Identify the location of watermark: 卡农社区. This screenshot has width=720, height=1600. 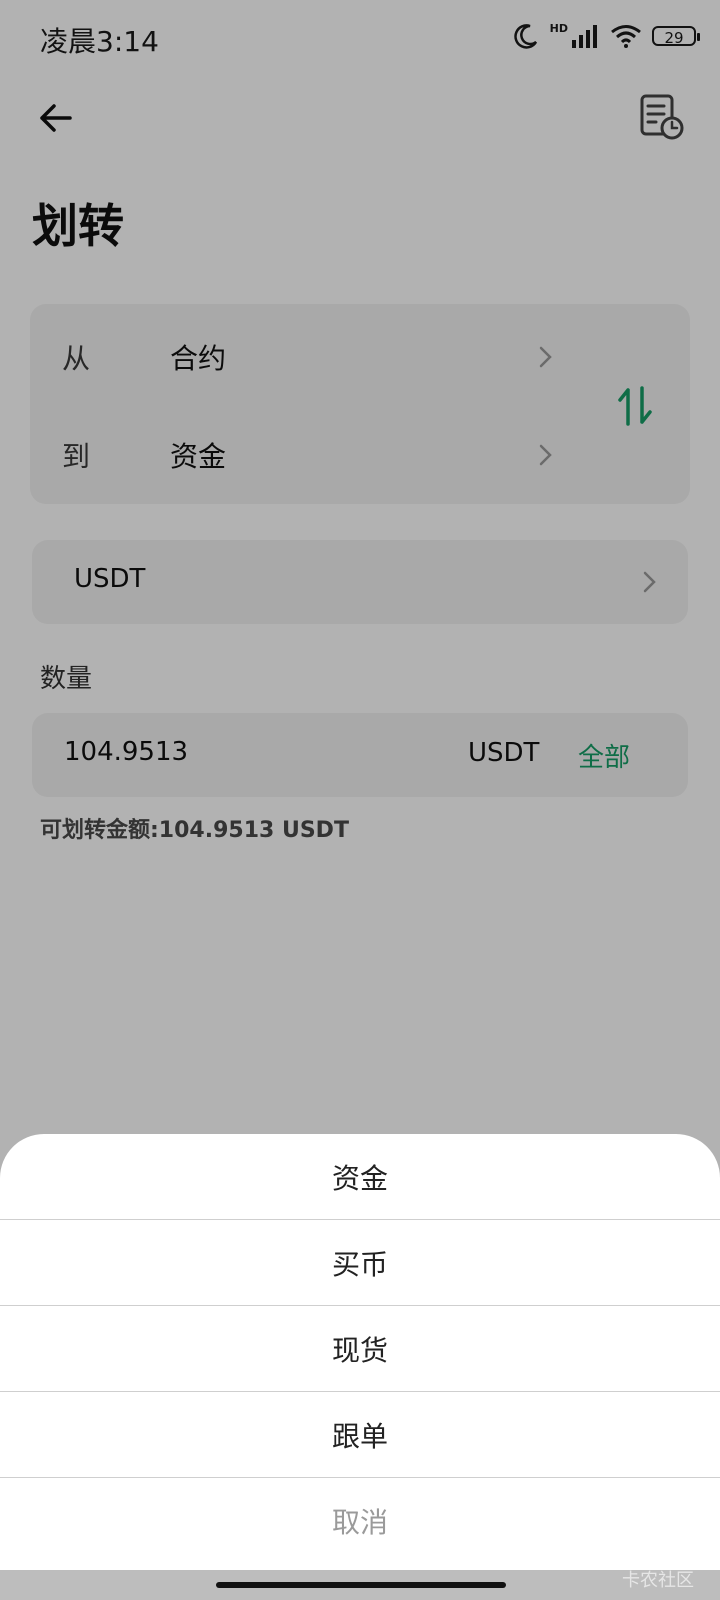
(658, 1580).